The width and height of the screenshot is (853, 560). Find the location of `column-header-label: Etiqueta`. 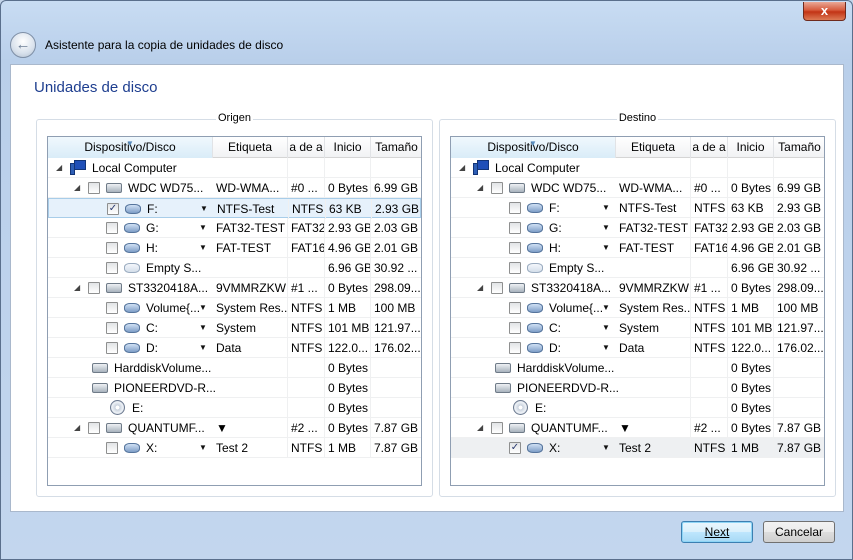

column-header-label: Etiqueta is located at coordinates (653, 147).